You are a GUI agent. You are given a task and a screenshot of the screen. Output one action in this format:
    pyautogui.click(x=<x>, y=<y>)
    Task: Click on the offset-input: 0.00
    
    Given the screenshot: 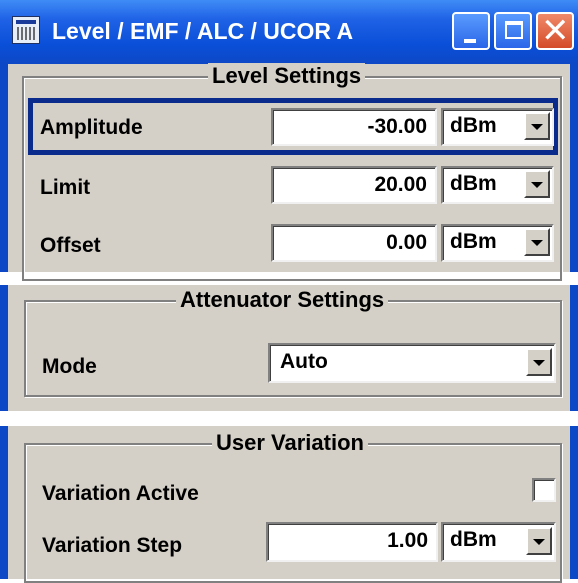 What is the action you would take?
    pyautogui.click(x=354, y=243)
    